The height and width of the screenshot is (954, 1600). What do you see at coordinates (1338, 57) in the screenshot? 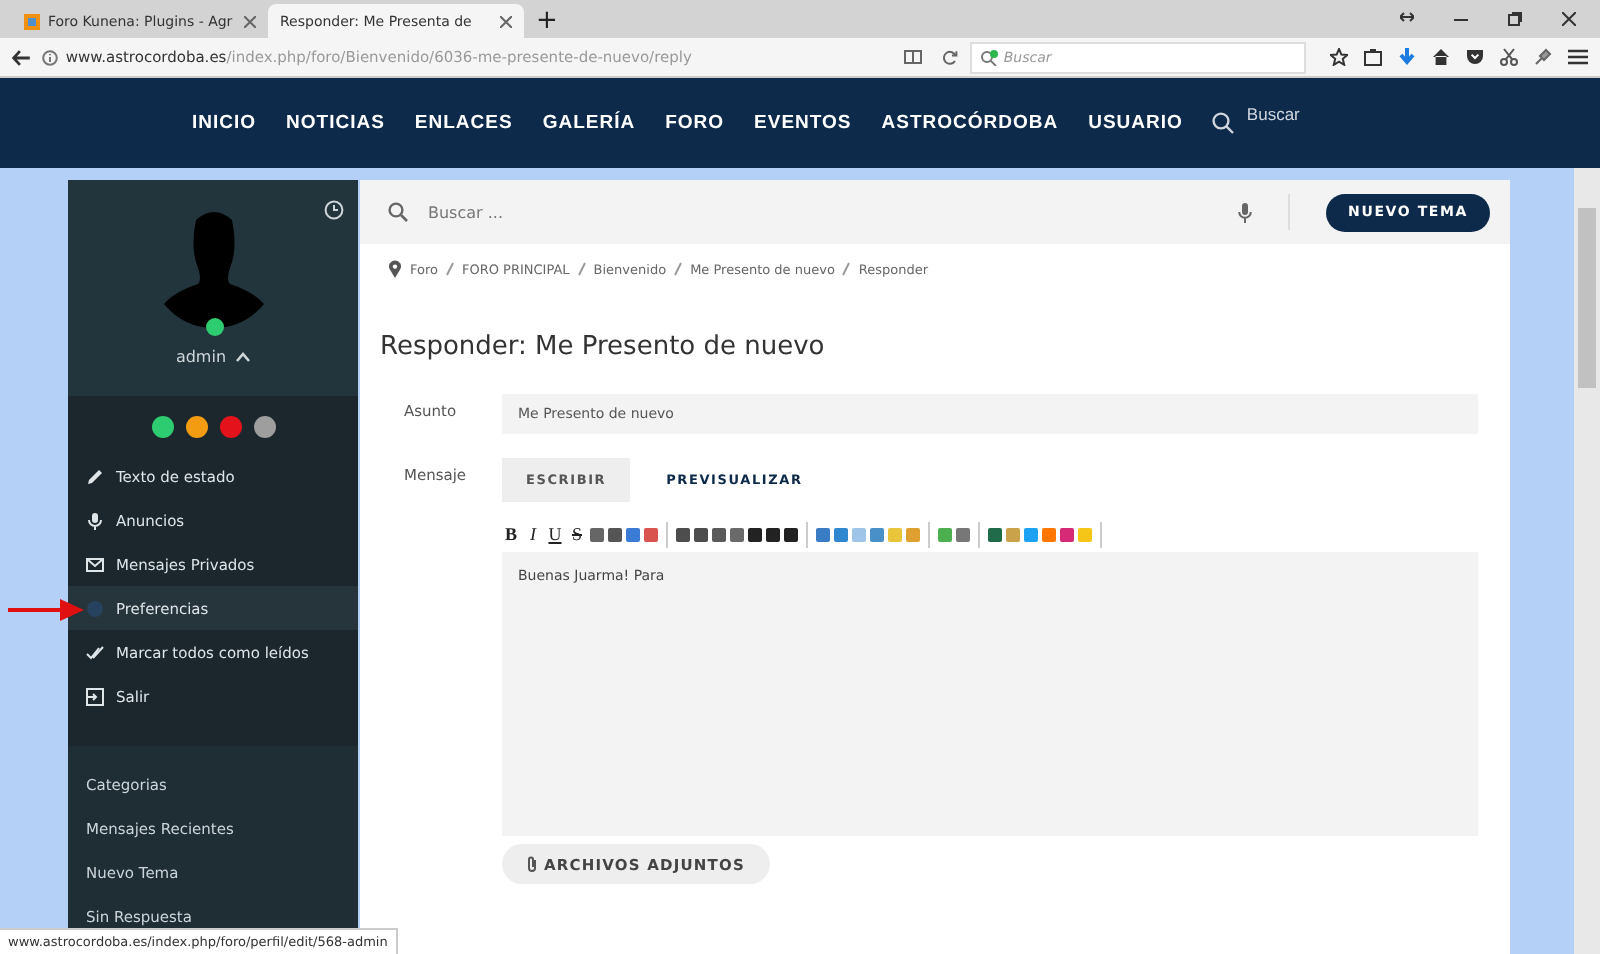
I see `star-icon` at bounding box center [1338, 57].